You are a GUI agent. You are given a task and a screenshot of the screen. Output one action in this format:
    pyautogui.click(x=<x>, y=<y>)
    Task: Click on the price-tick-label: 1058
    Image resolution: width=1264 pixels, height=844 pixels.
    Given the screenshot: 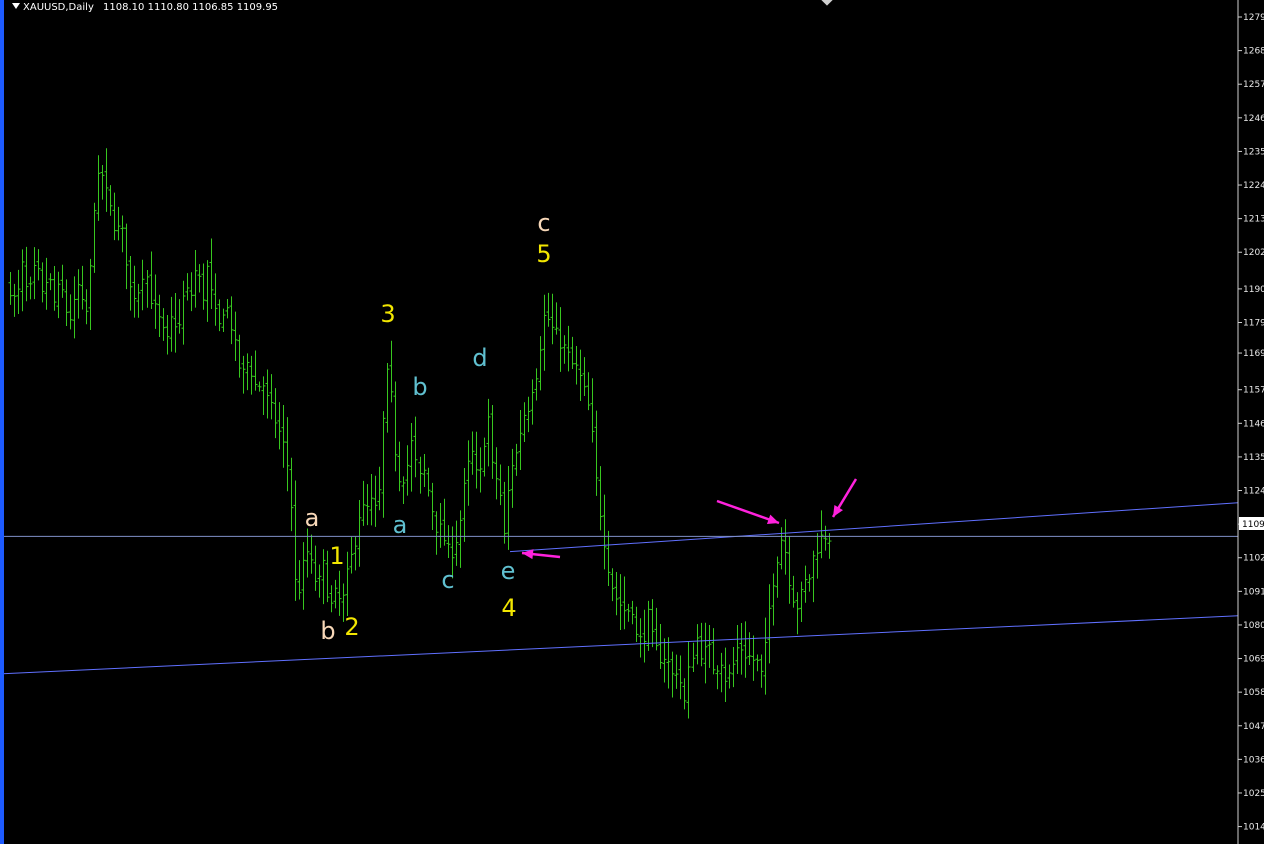 What is the action you would take?
    pyautogui.click(x=1253, y=693)
    